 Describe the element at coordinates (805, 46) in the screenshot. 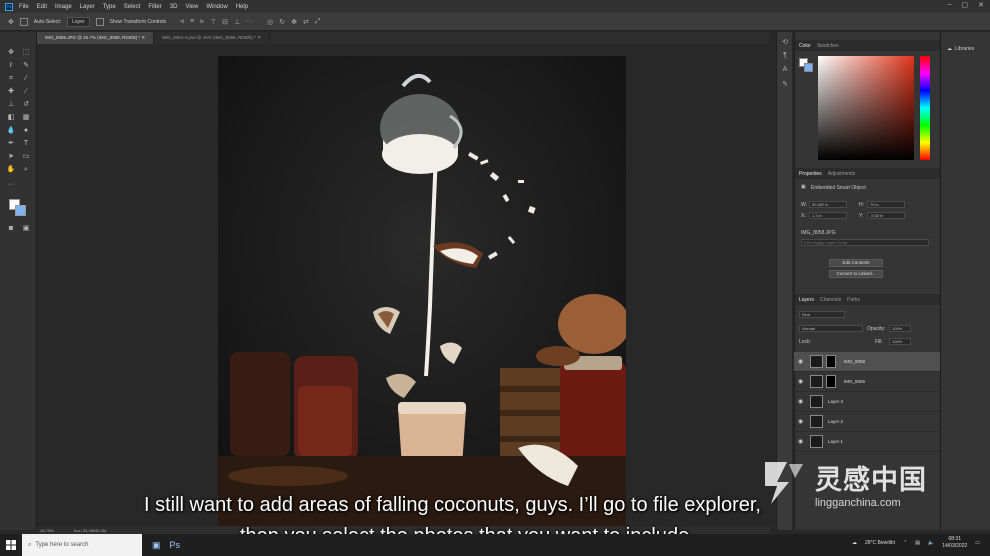

I see `tab-color: Color` at that location.